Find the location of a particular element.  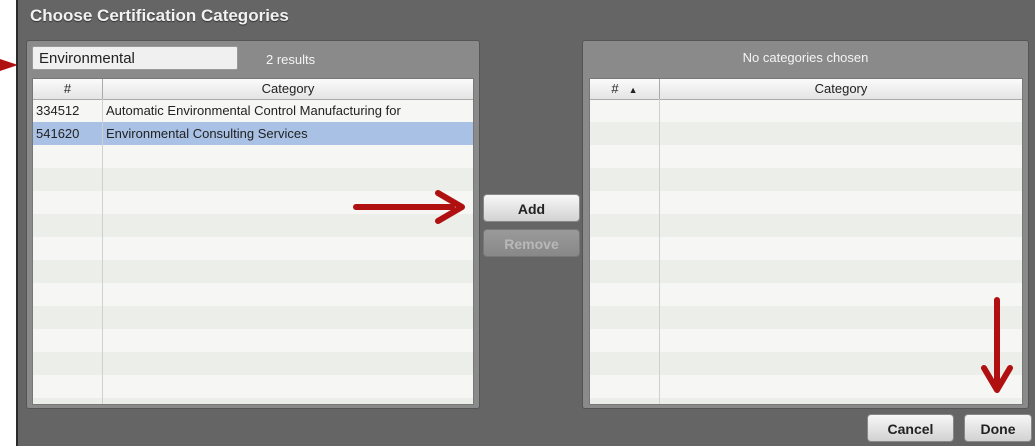

sort-ascending-icon: ▲ is located at coordinates (633, 90).